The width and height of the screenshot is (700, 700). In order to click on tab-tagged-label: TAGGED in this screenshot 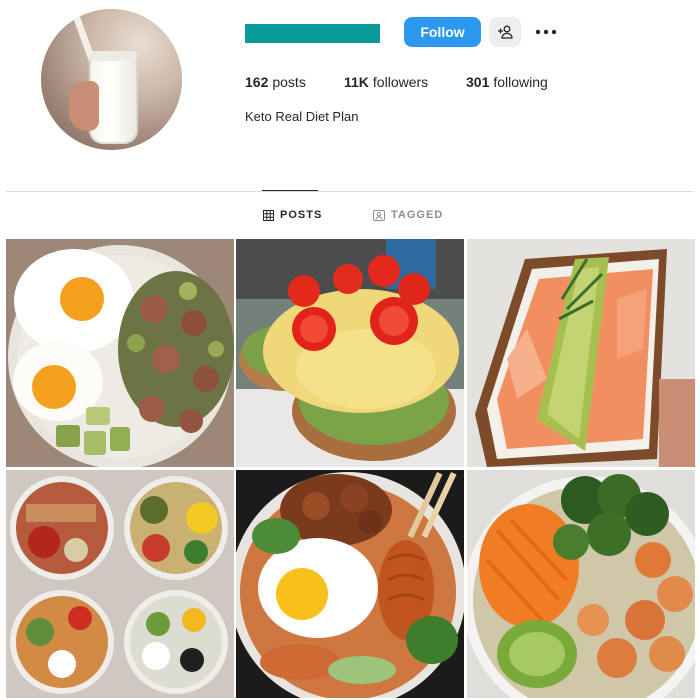, I will do `click(417, 215)`.